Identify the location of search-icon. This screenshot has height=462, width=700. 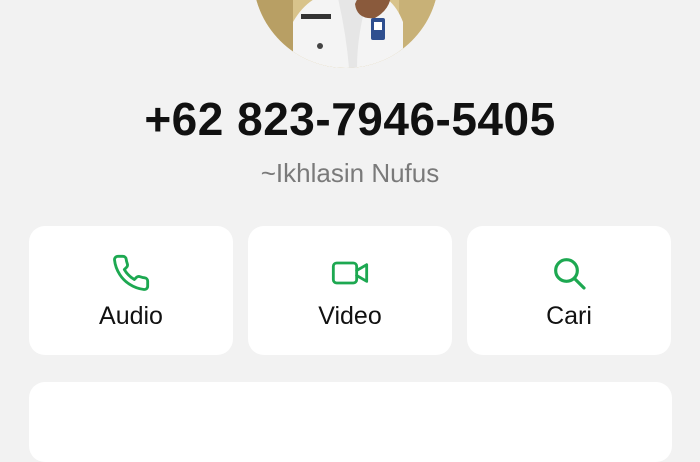
(569, 273).